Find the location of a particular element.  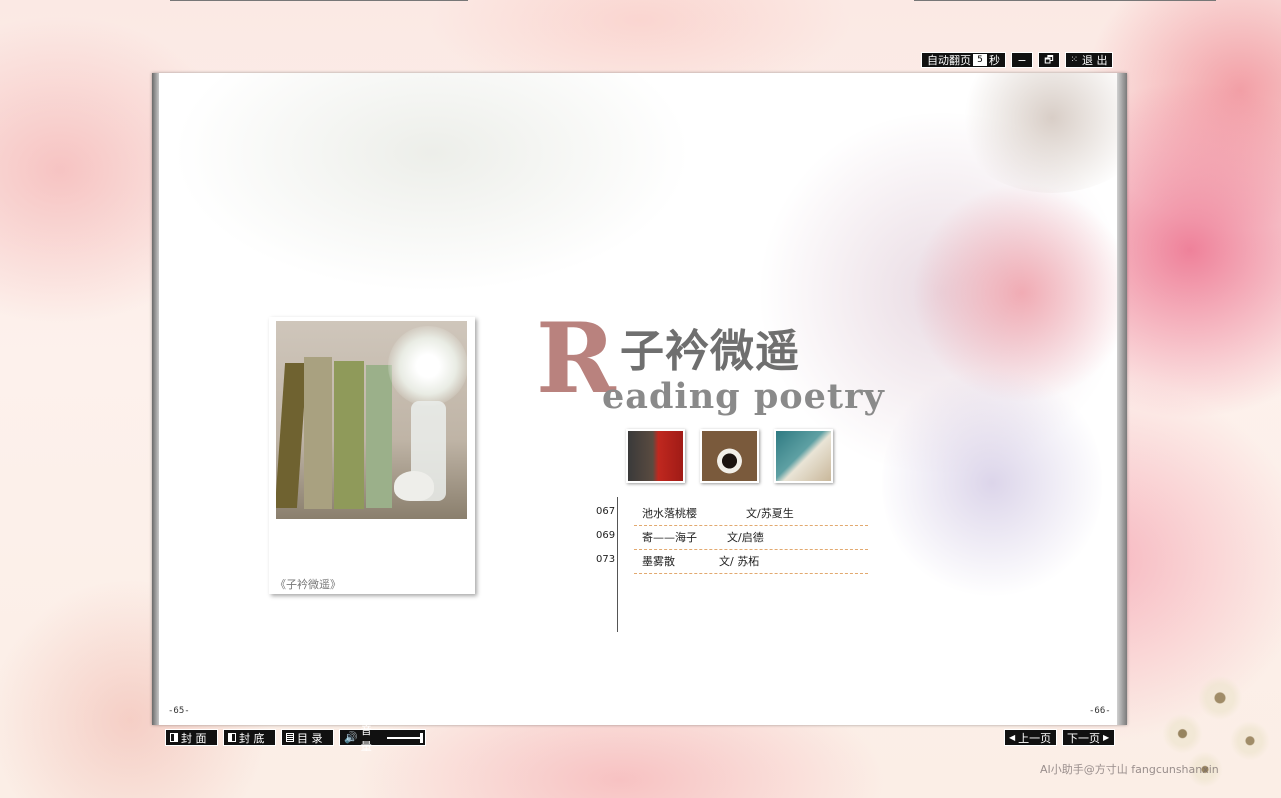

top-divider-right is located at coordinates (1065, 0).